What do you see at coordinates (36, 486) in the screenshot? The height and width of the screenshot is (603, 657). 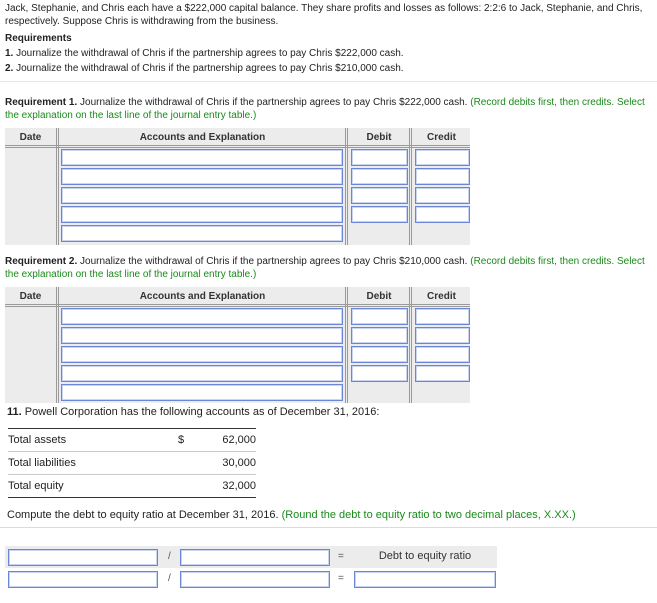 I see `account-label: Total equity` at bounding box center [36, 486].